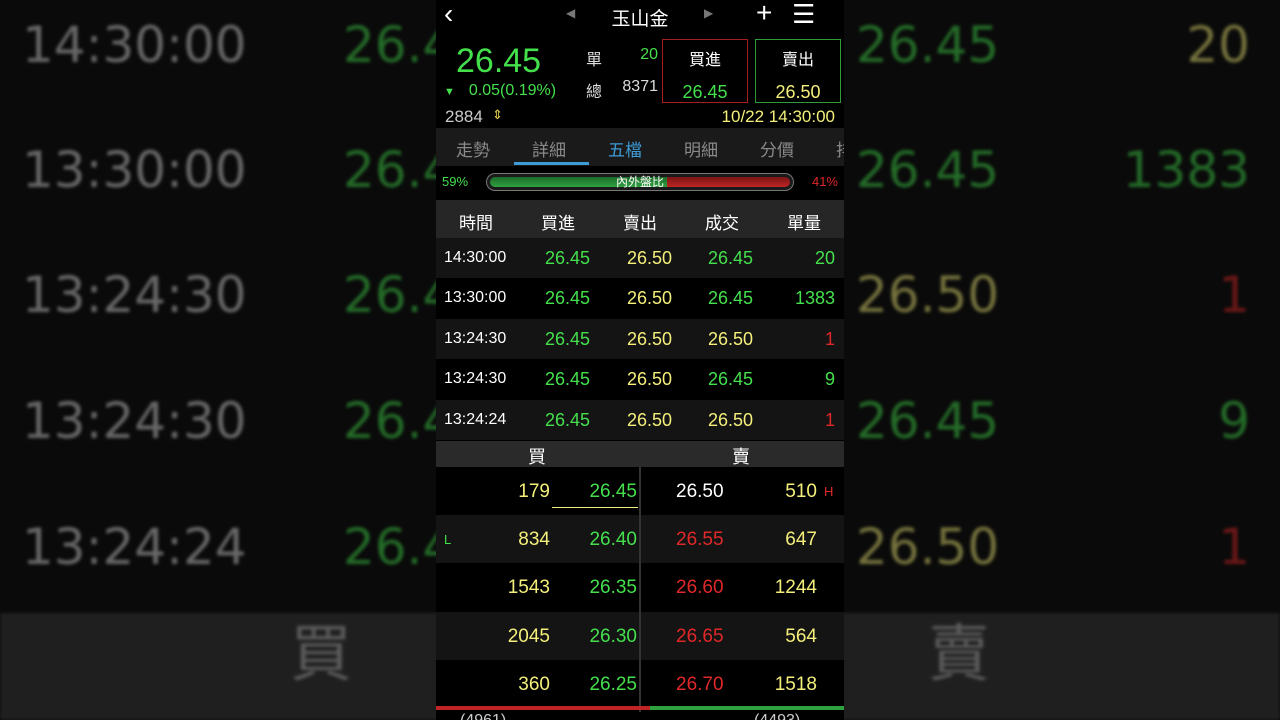  Describe the element at coordinates (708, 13) in the screenshot. I see `next-stock-icon: ▶` at that location.